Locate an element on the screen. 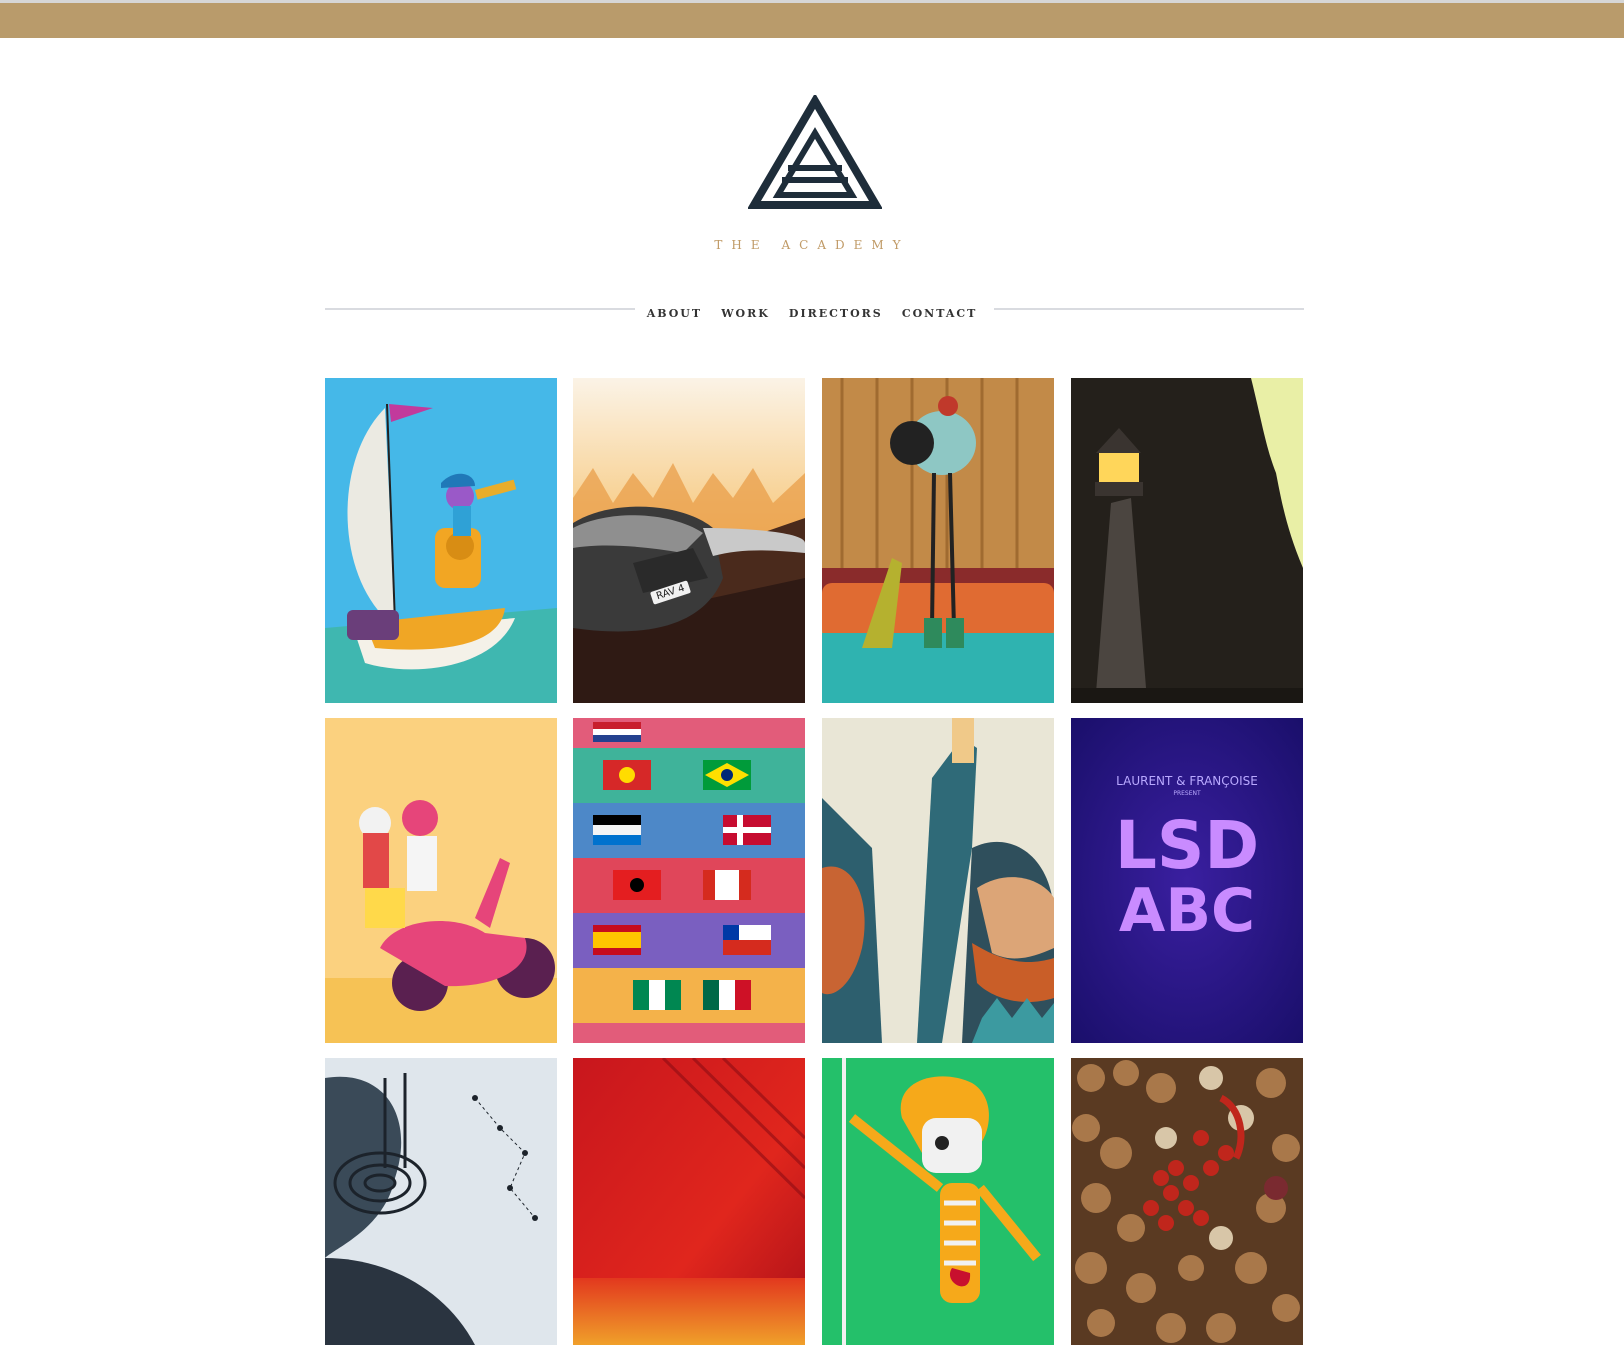 This screenshot has width=1624, height=1345. beards-illustration-icon is located at coordinates (938, 880).